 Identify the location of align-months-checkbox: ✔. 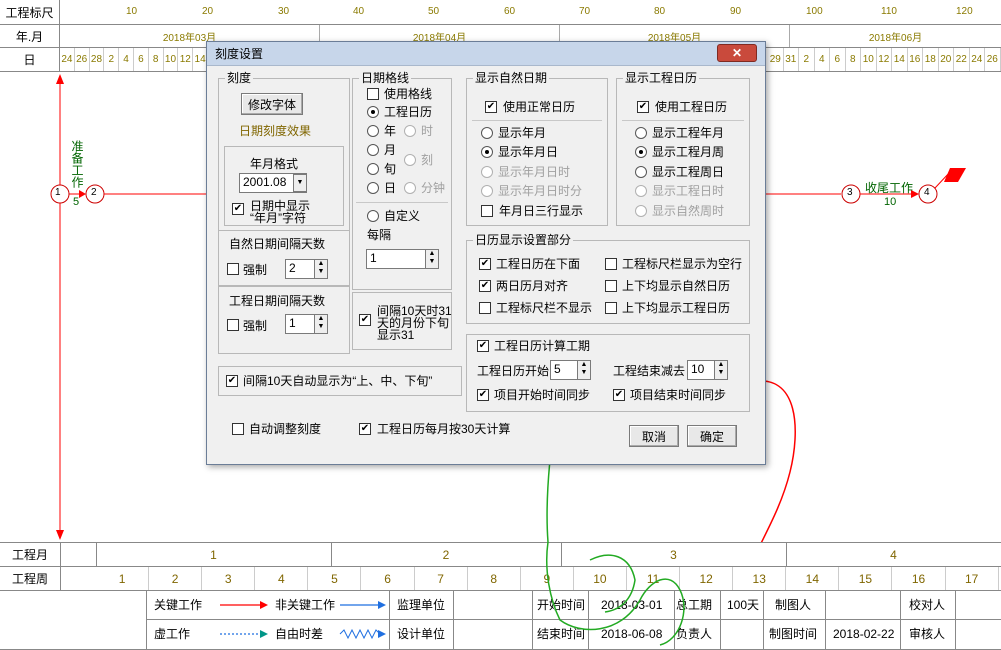
(485, 286).